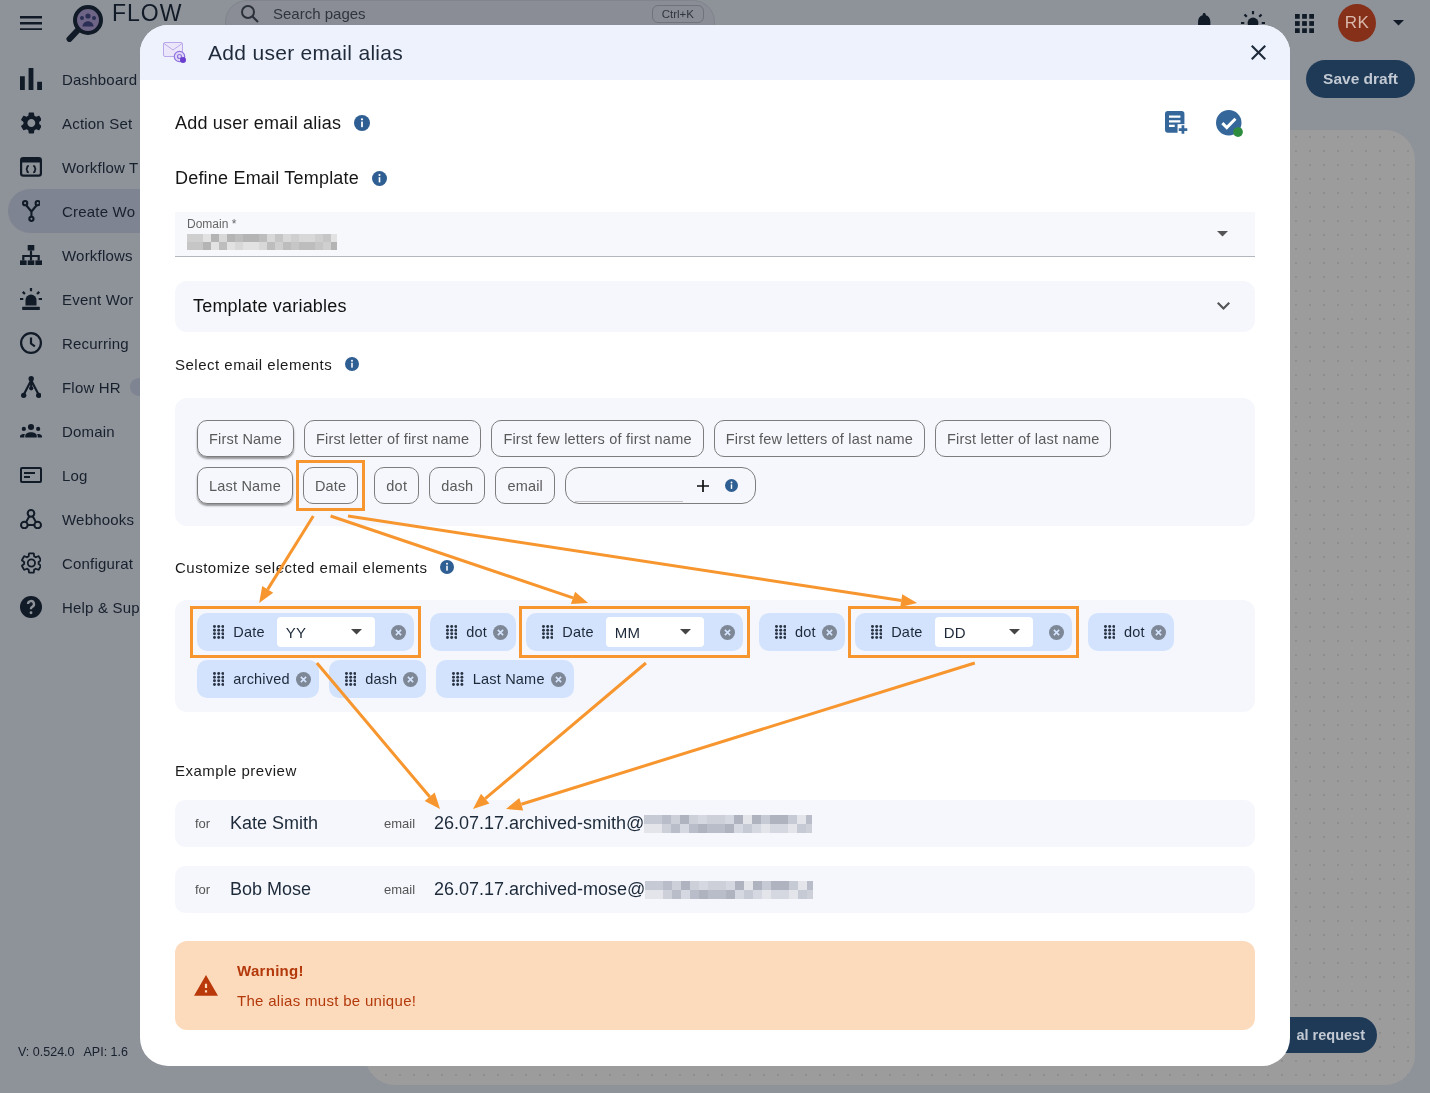 The width and height of the screenshot is (1430, 1093). I want to click on element-chip: Last Name, so click(245, 485).